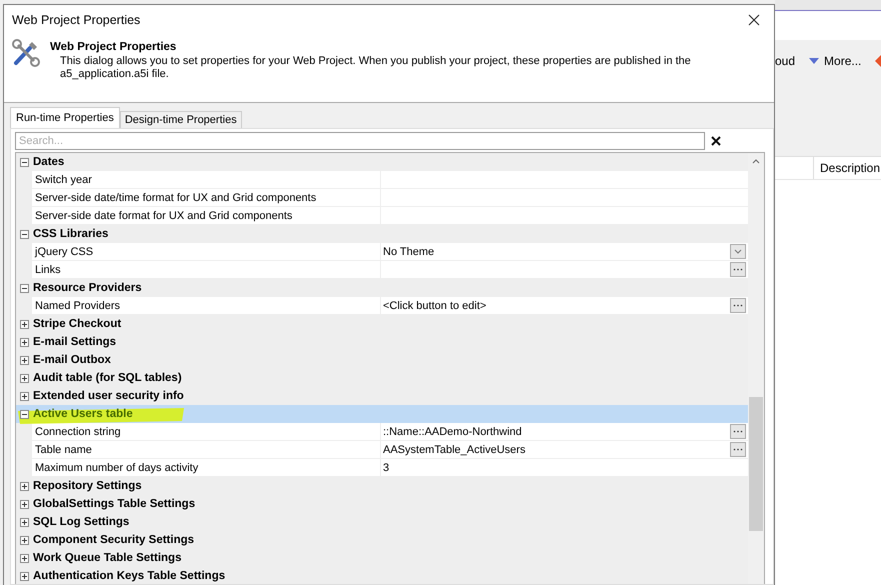  What do you see at coordinates (108, 396) in the screenshot?
I see `group-label: Extended user security info` at bounding box center [108, 396].